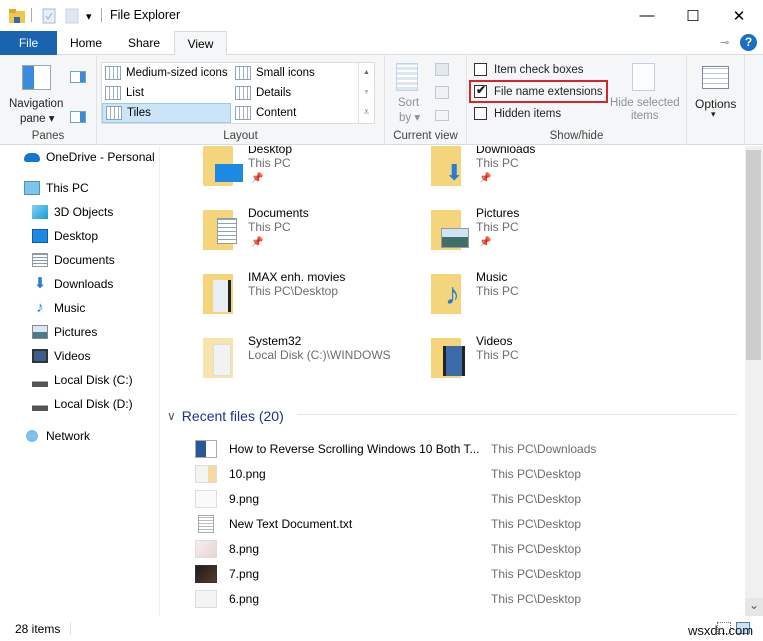  Describe the element at coordinates (40, 307) in the screenshot. I see `music-icon: ♪` at that location.